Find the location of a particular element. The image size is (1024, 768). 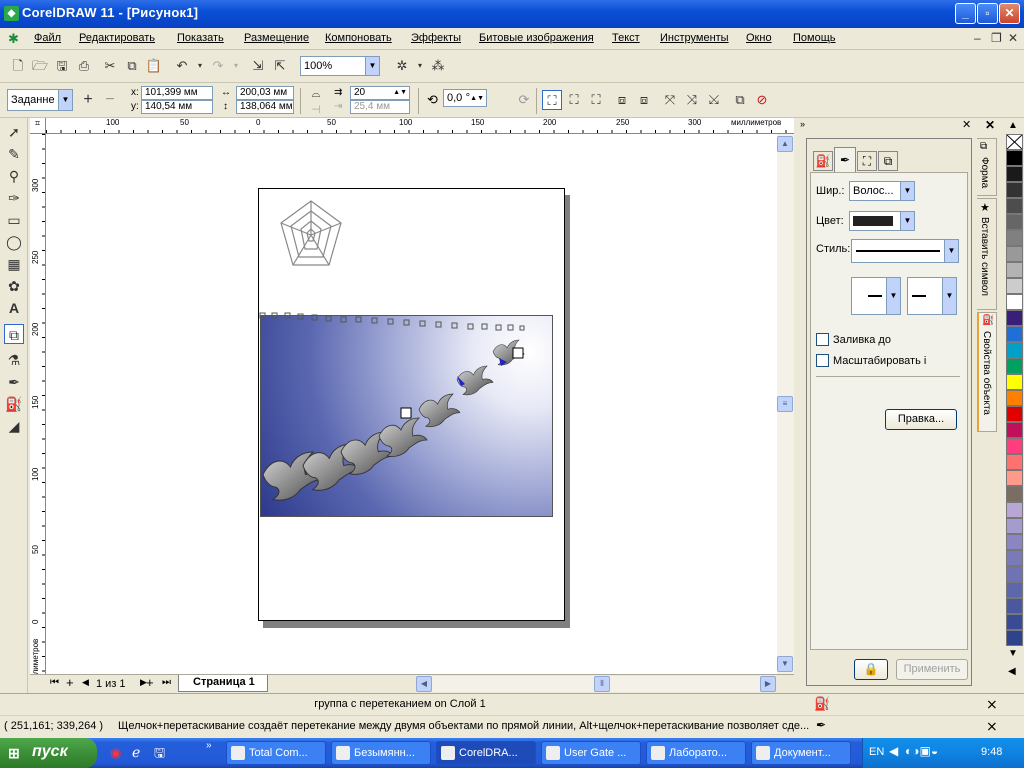

path-properties-icon: ⤨ is located at coordinates (692, 100).